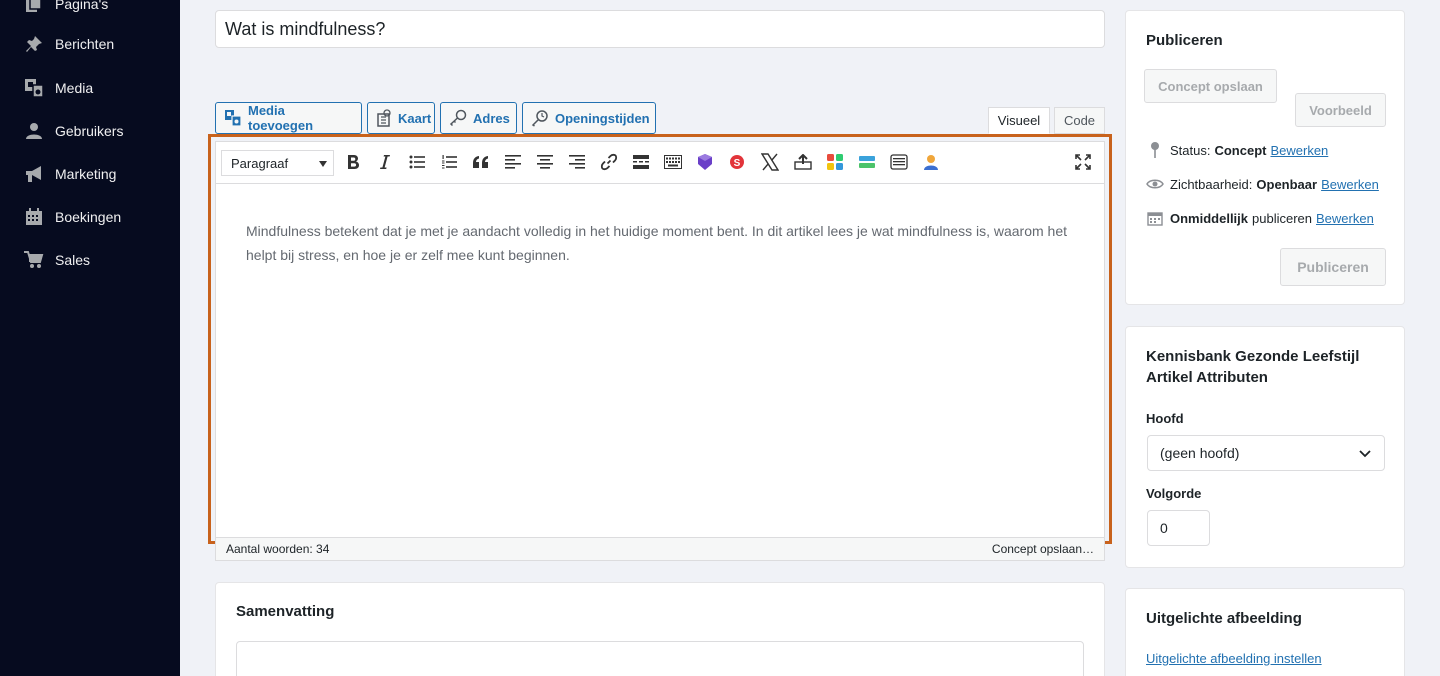 Image resolution: width=1440 pixels, height=676 pixels. What do you see at coordinates (1211, 184) in the screenshot?
I see `visibility-label: Zichtbaarheid:` at bounding box center [1211, 184].